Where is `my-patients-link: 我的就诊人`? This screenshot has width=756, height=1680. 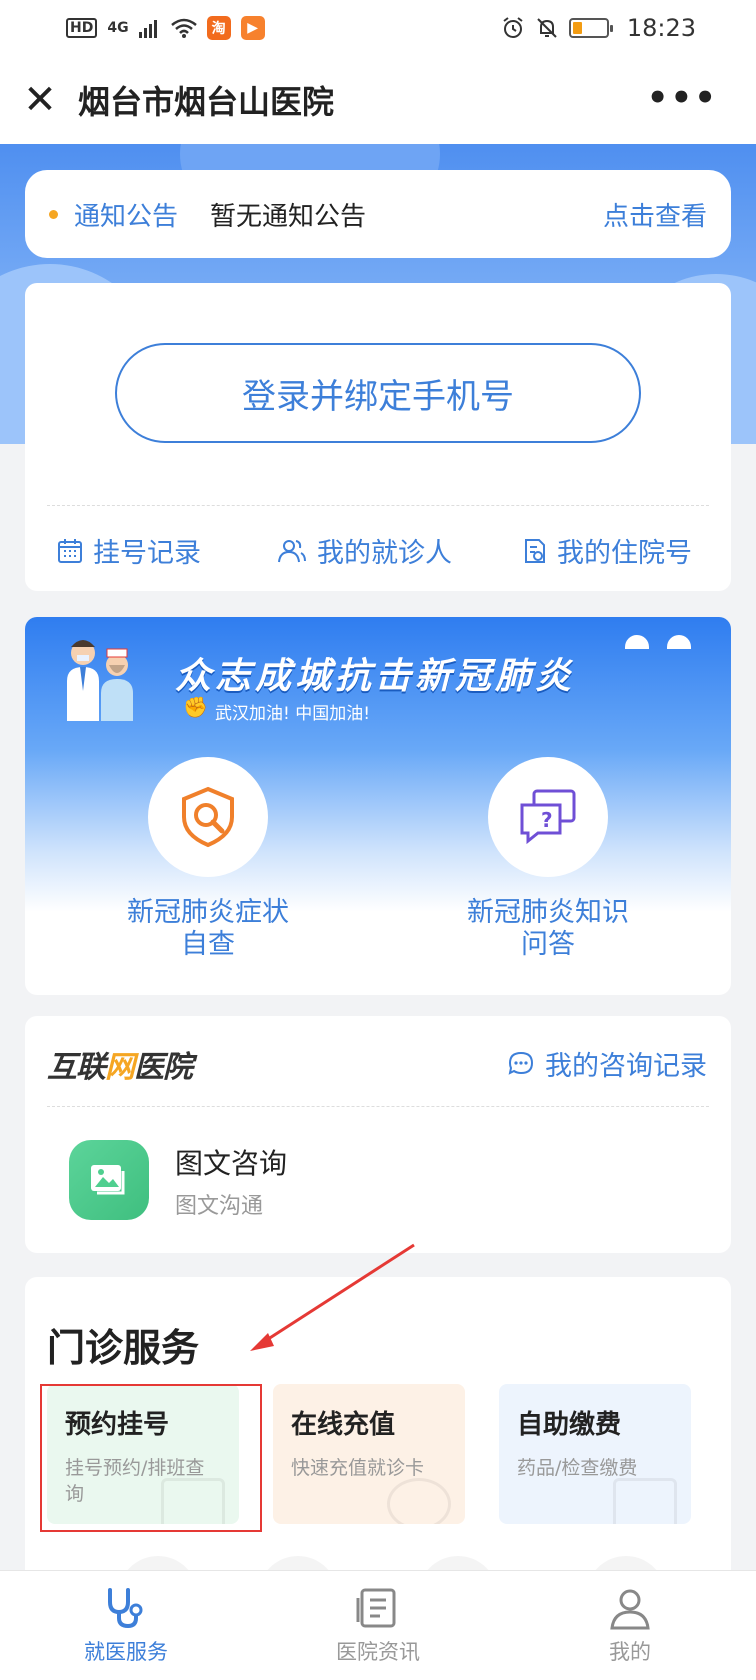
my-patients-link: 我的就诊人 is located at coordinates (364, 550).